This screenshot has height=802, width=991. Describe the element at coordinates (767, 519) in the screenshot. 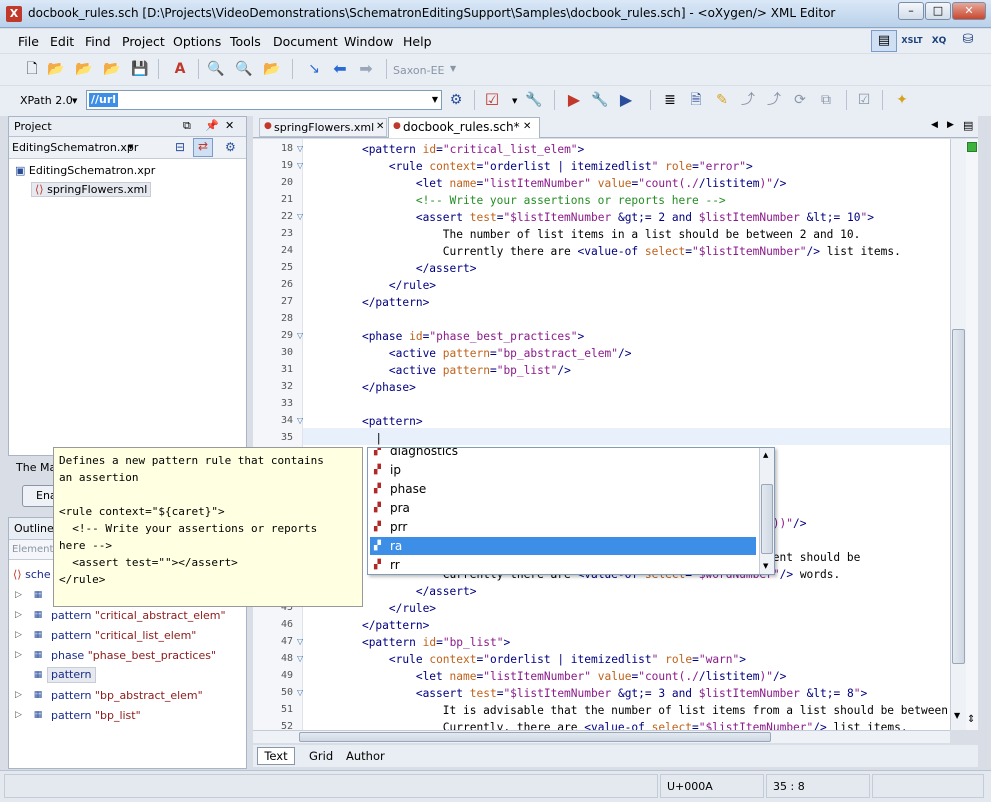

I see `completion-scrollbar-thumb` at that location.